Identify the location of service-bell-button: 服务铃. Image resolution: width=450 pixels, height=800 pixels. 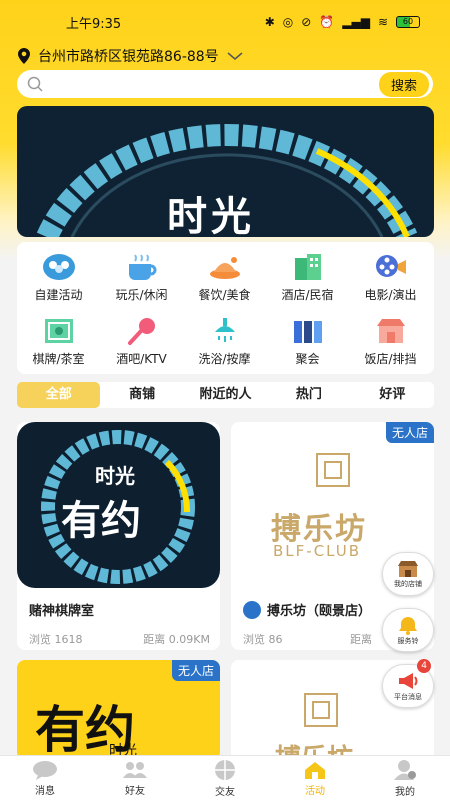
(408, 630).